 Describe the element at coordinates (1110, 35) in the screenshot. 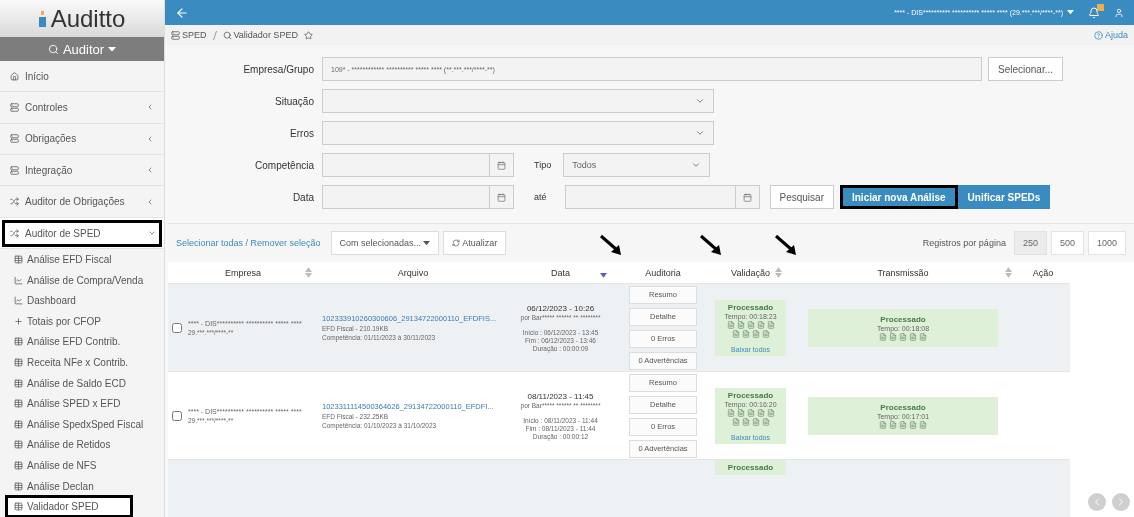

I see `help-link: Ajuda` at that location.